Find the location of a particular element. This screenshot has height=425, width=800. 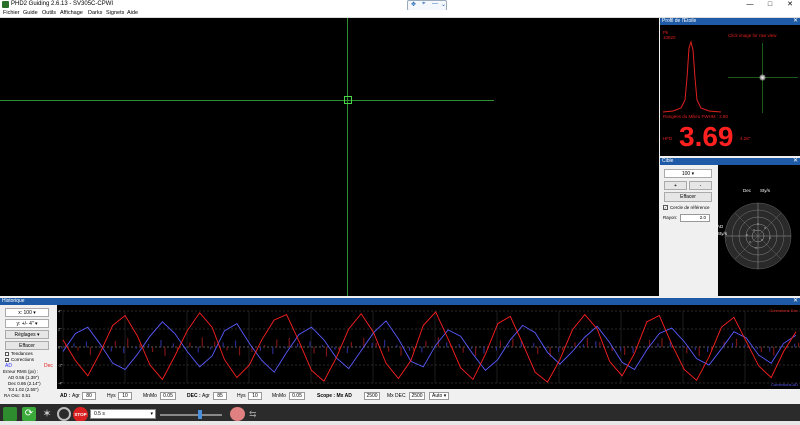

menu-signets: Signets is located at coordinates (115, 13).